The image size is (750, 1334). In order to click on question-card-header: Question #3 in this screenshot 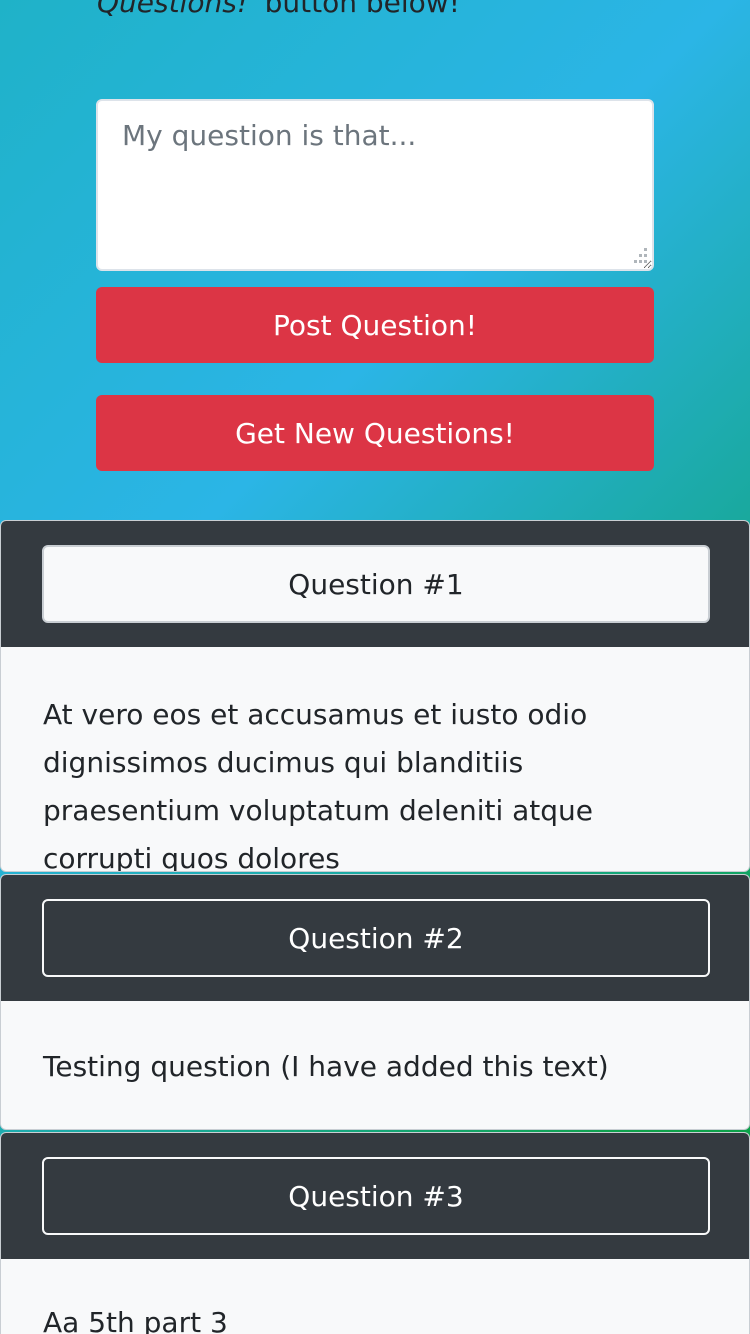, I will do `click(375, 1196)`.